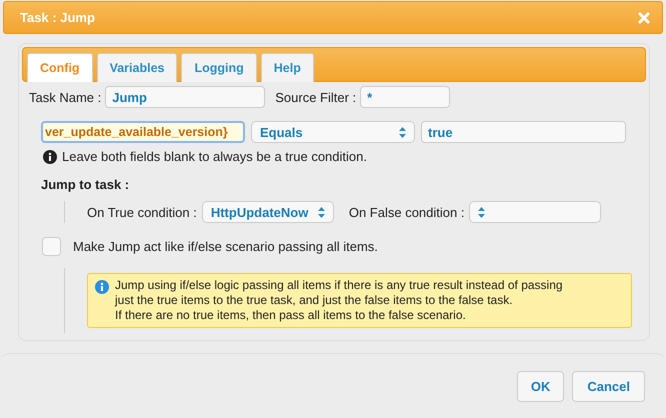  I want to click on source-filter-field: *, so click(405, 97).